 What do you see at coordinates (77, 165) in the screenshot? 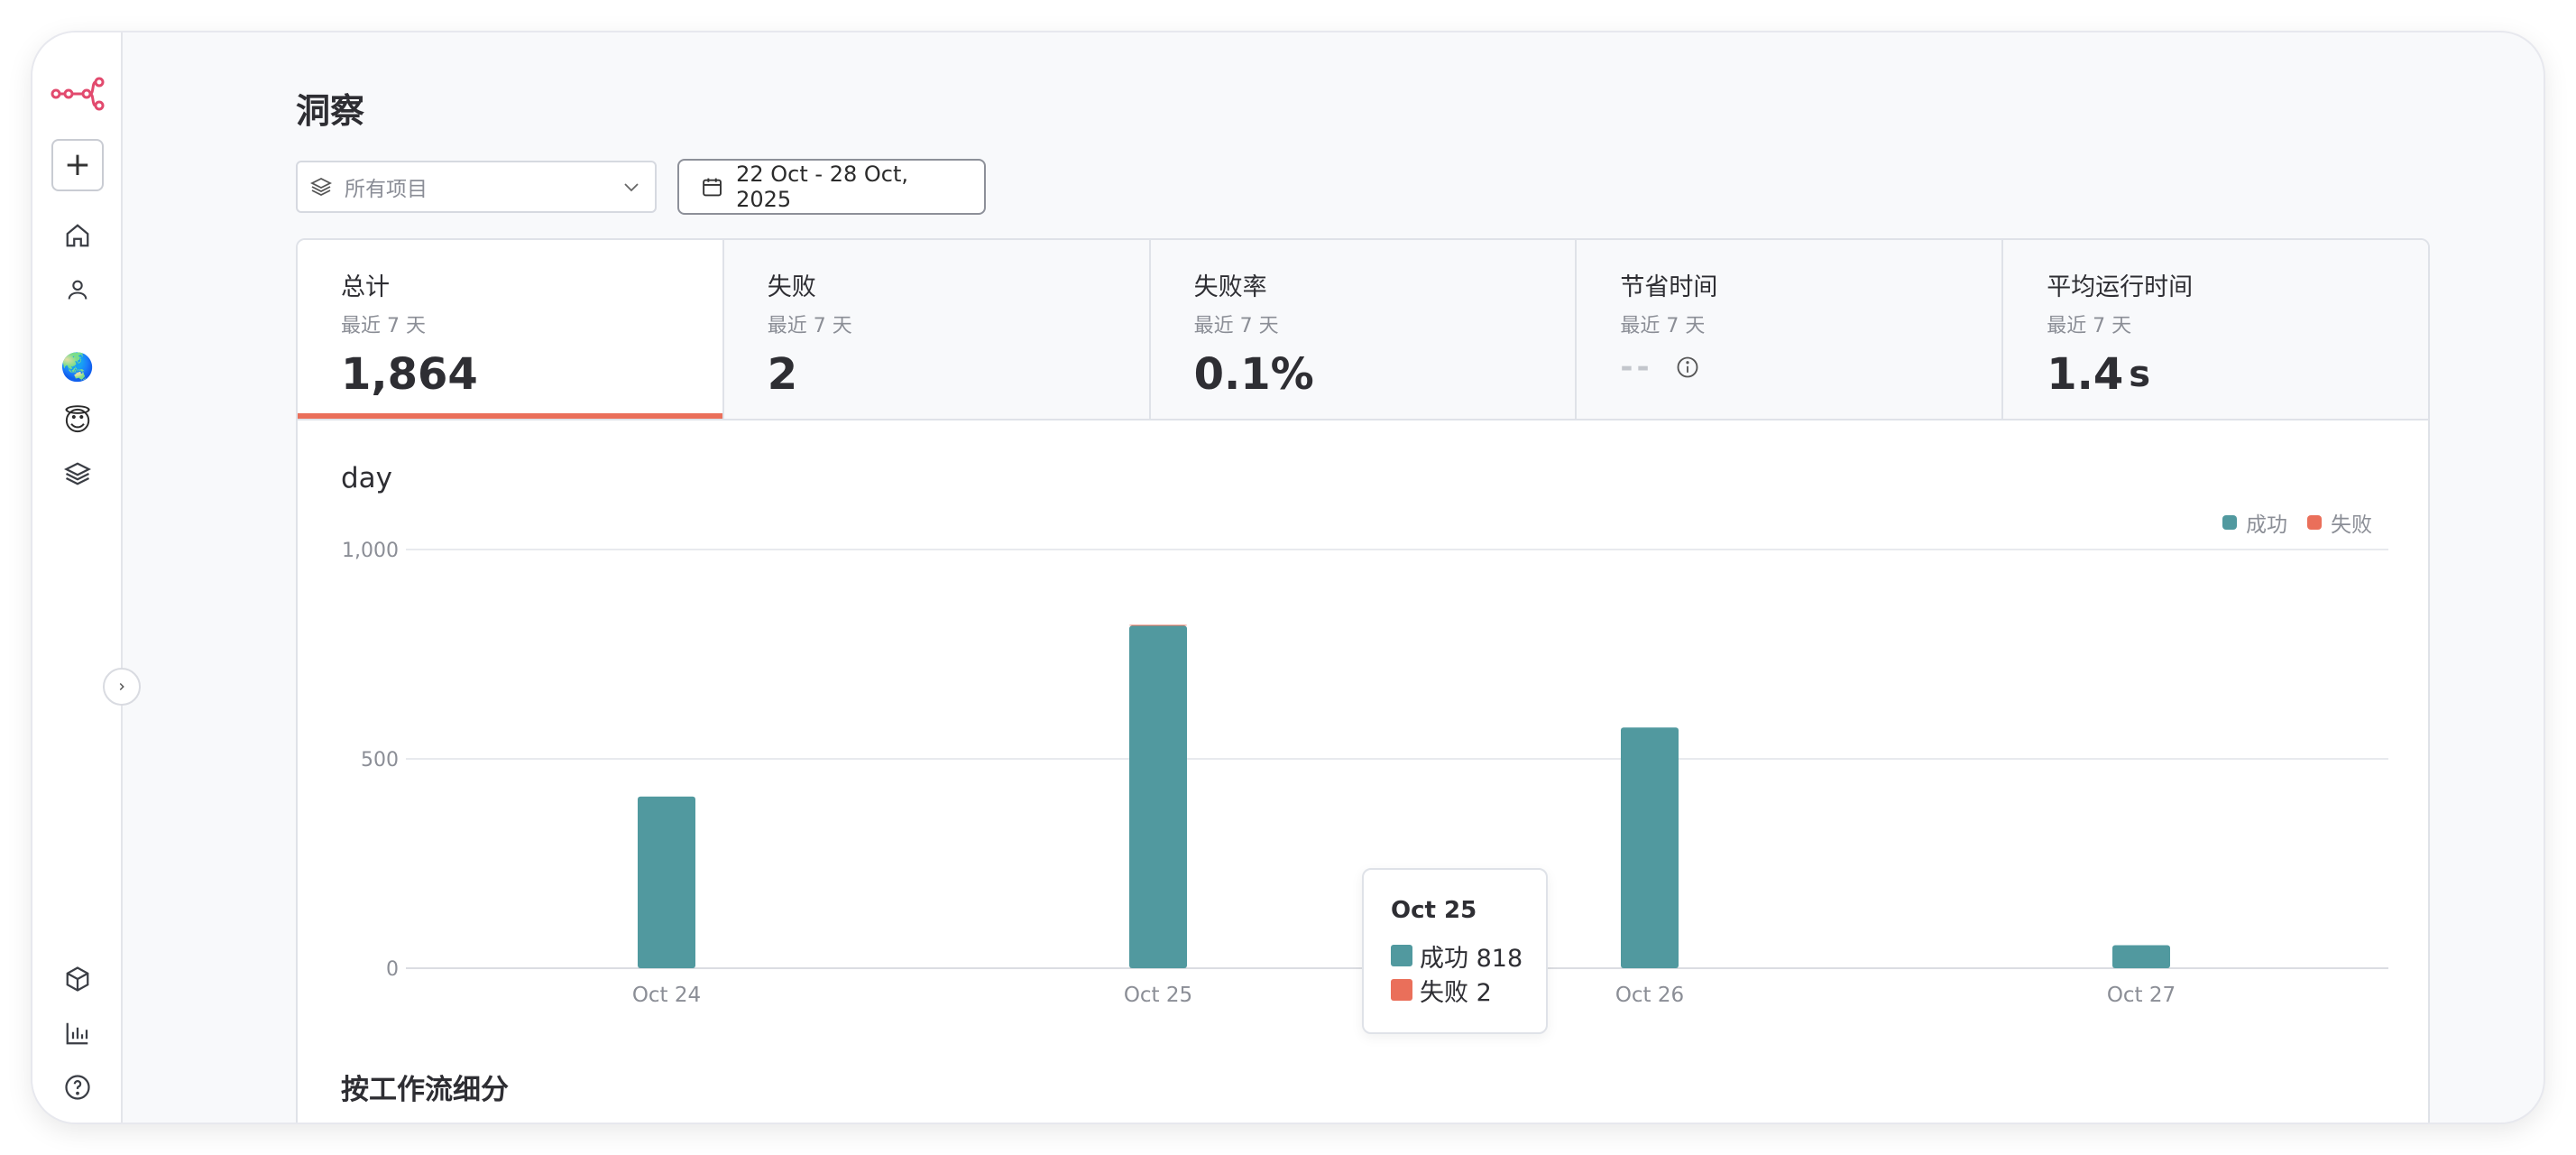
I see `add-button: +` at bounding box center [77, 165].